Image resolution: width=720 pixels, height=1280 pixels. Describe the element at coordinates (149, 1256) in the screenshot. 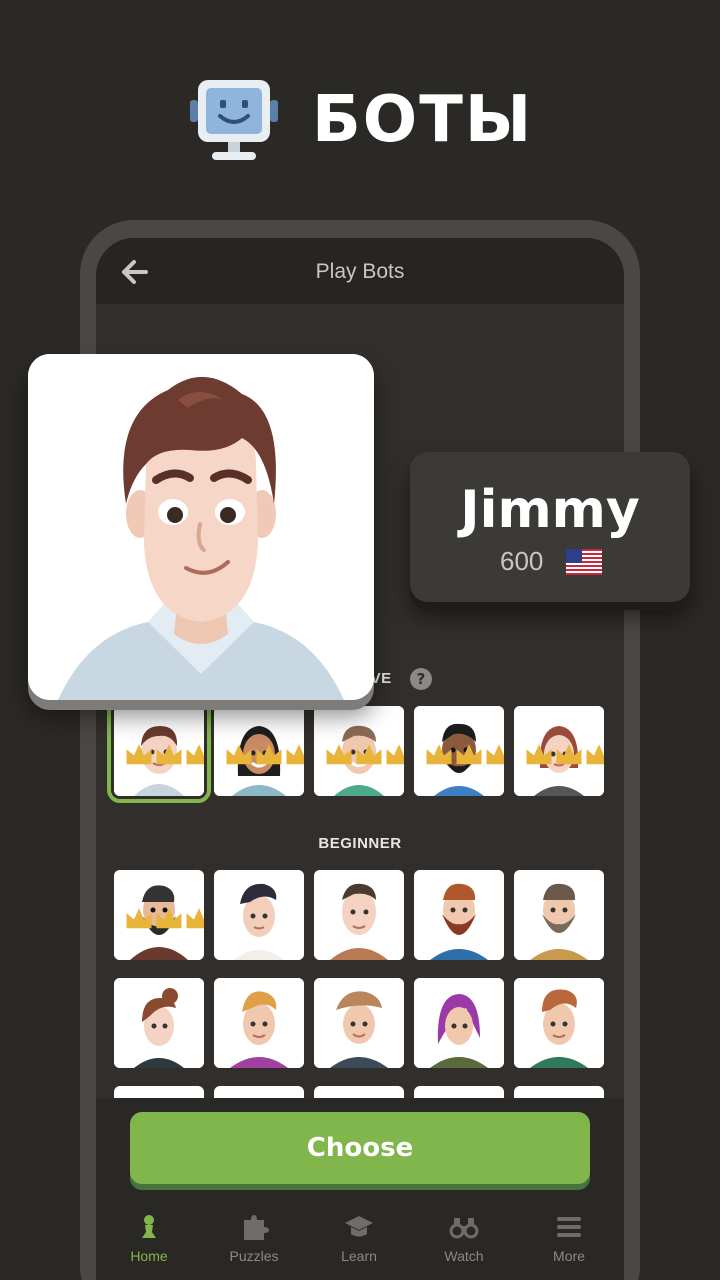

I see `nav-label-home: Home` at that location.